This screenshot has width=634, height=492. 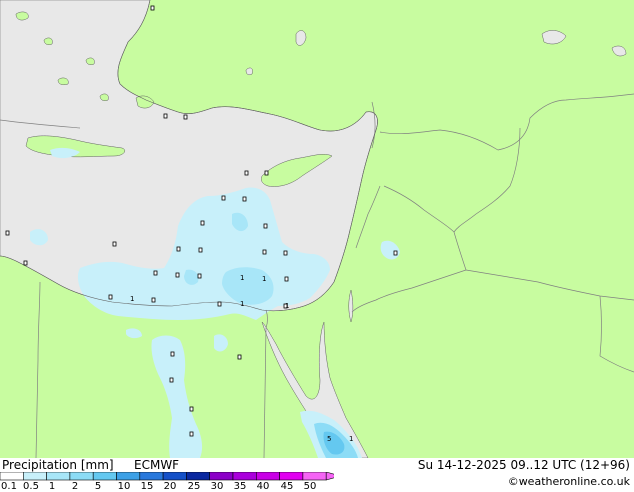 What do you see at coordinates (124, 486) in the screenshot?
I see `legend-tick: 10` at bounding box center [124, 486].